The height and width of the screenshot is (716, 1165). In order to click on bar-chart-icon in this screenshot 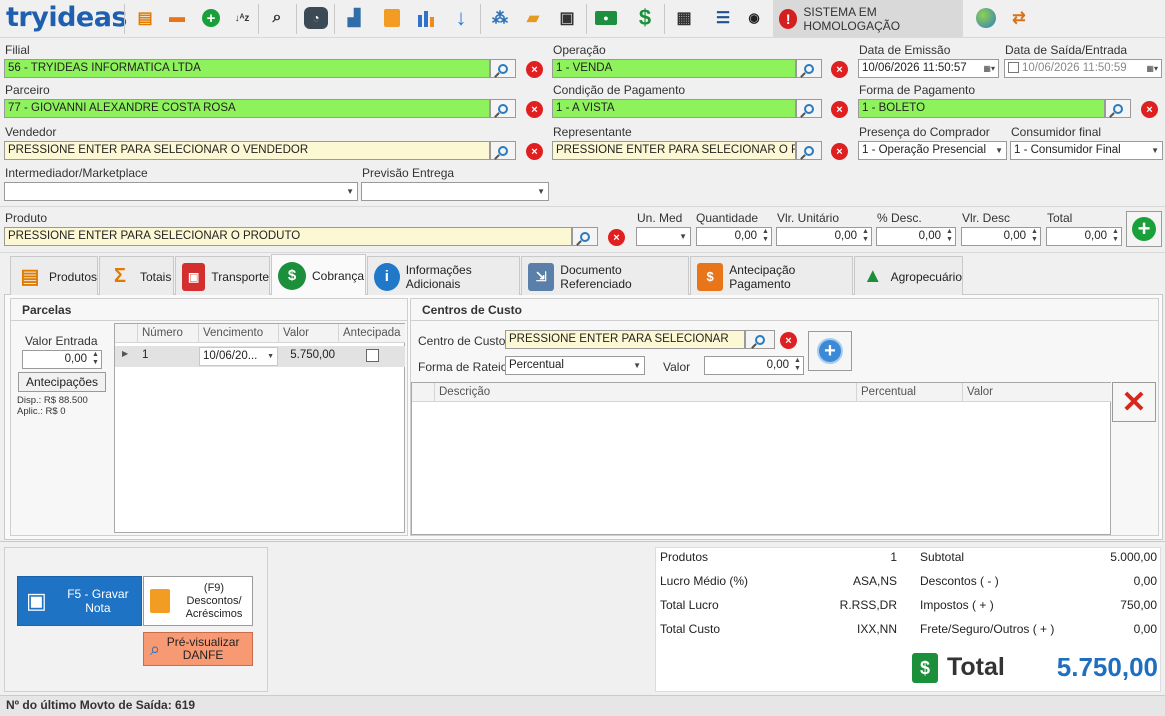, I will do `click(427, 18)`.